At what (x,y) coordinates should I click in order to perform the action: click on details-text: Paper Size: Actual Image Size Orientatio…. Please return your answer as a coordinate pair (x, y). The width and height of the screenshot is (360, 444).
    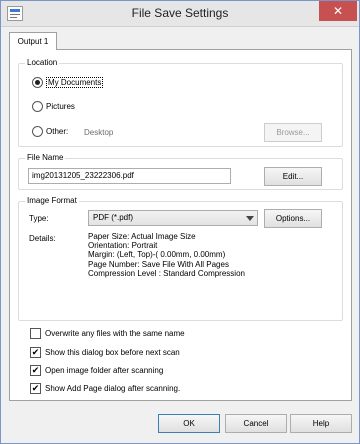
    Looking at the image, I should click on (166, 255).